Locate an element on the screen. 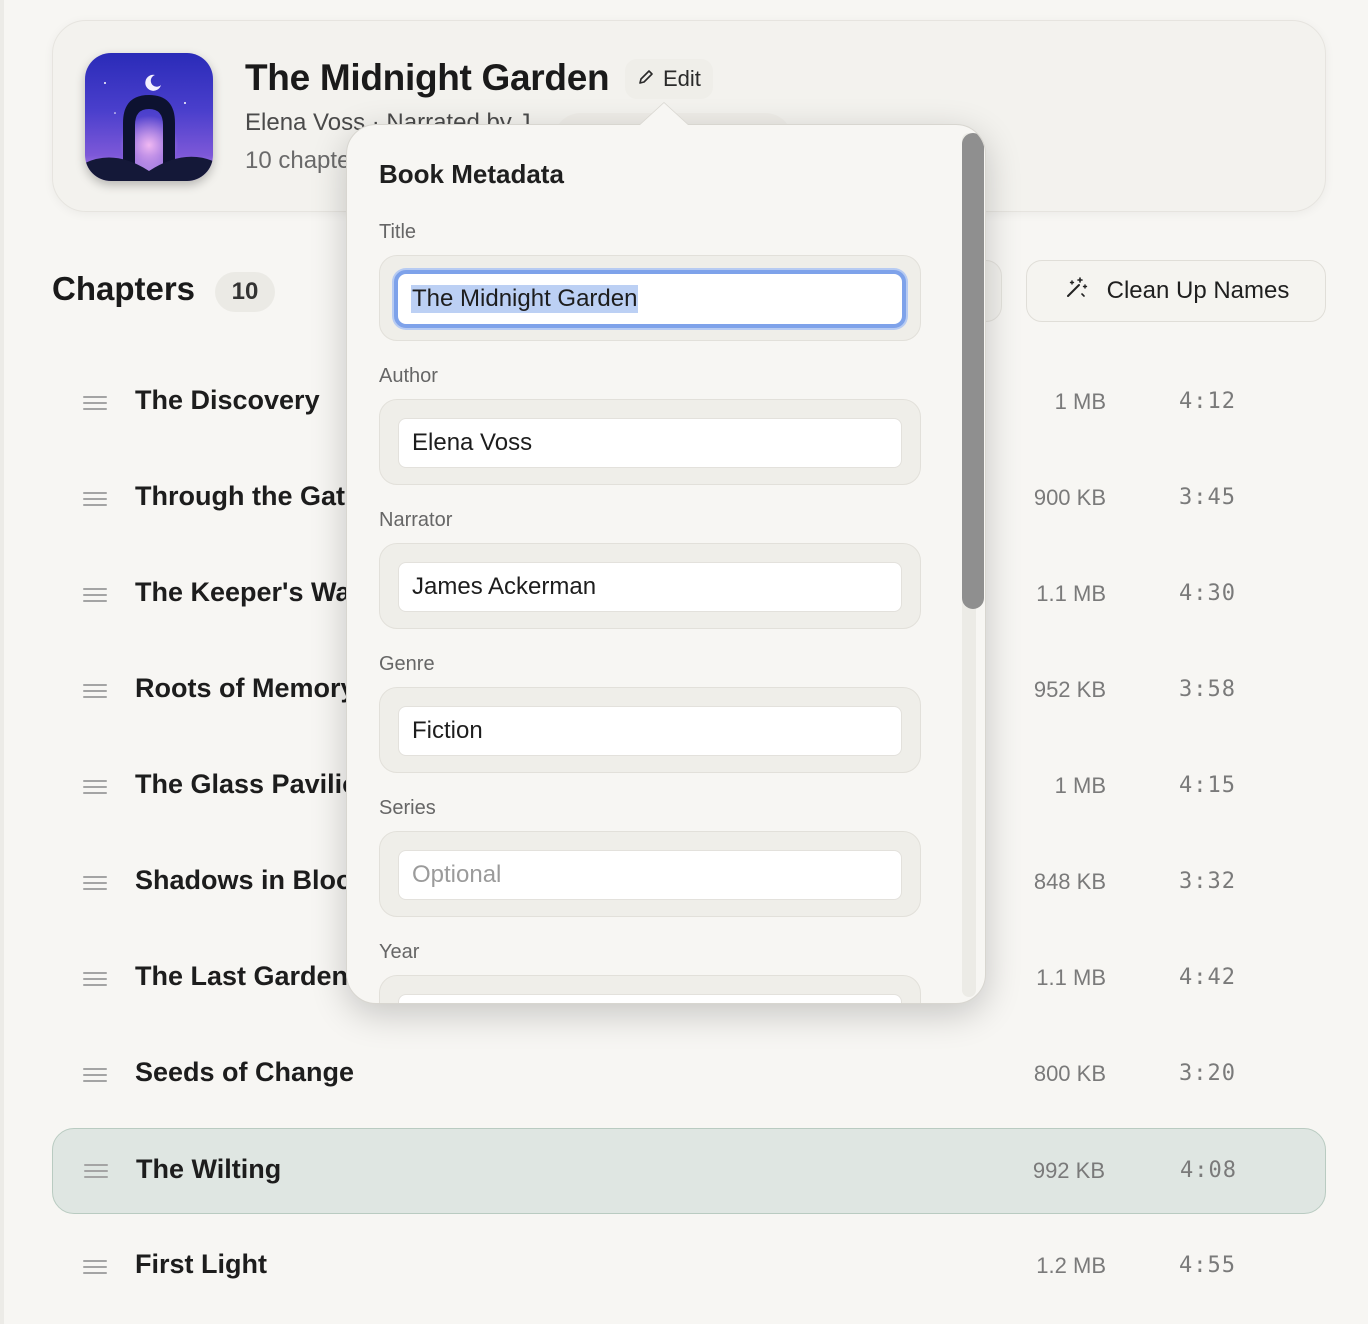 The height and width of the screenshot is (1324, 1368). genre-field-group is located at coordinates (650, 730).